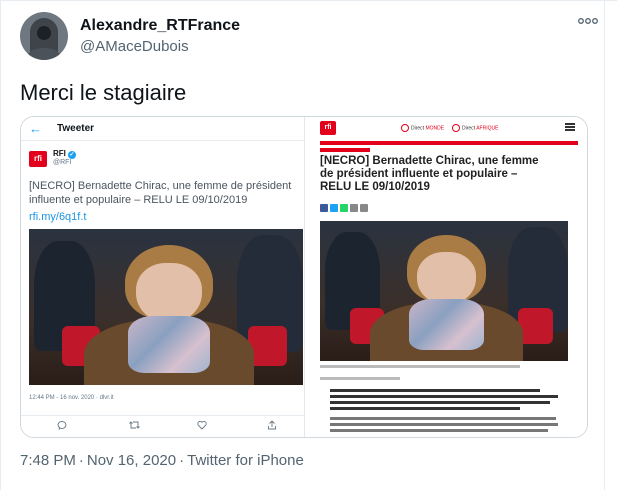 Image resolution: width=617 pixels, height=490 pixels. Describe the element at coordinates (360, 378) in the screenshot. I see `article-tags` at that location.